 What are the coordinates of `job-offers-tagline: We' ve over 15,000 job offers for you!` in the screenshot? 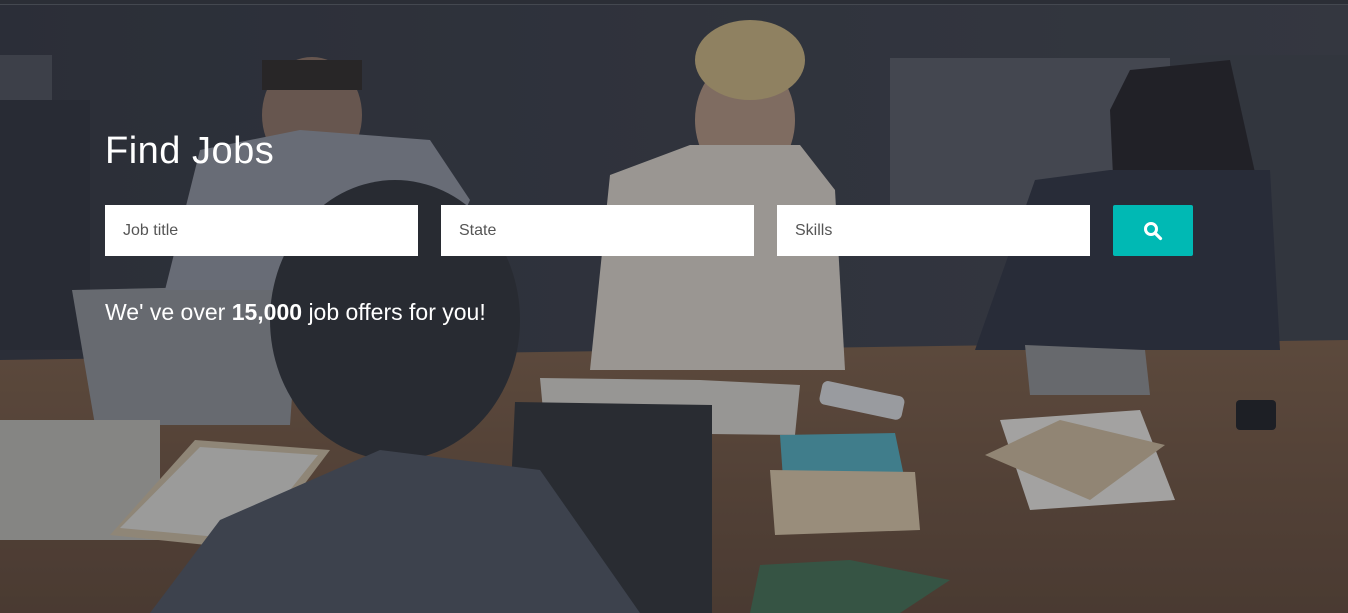 It's located at (295, 312).